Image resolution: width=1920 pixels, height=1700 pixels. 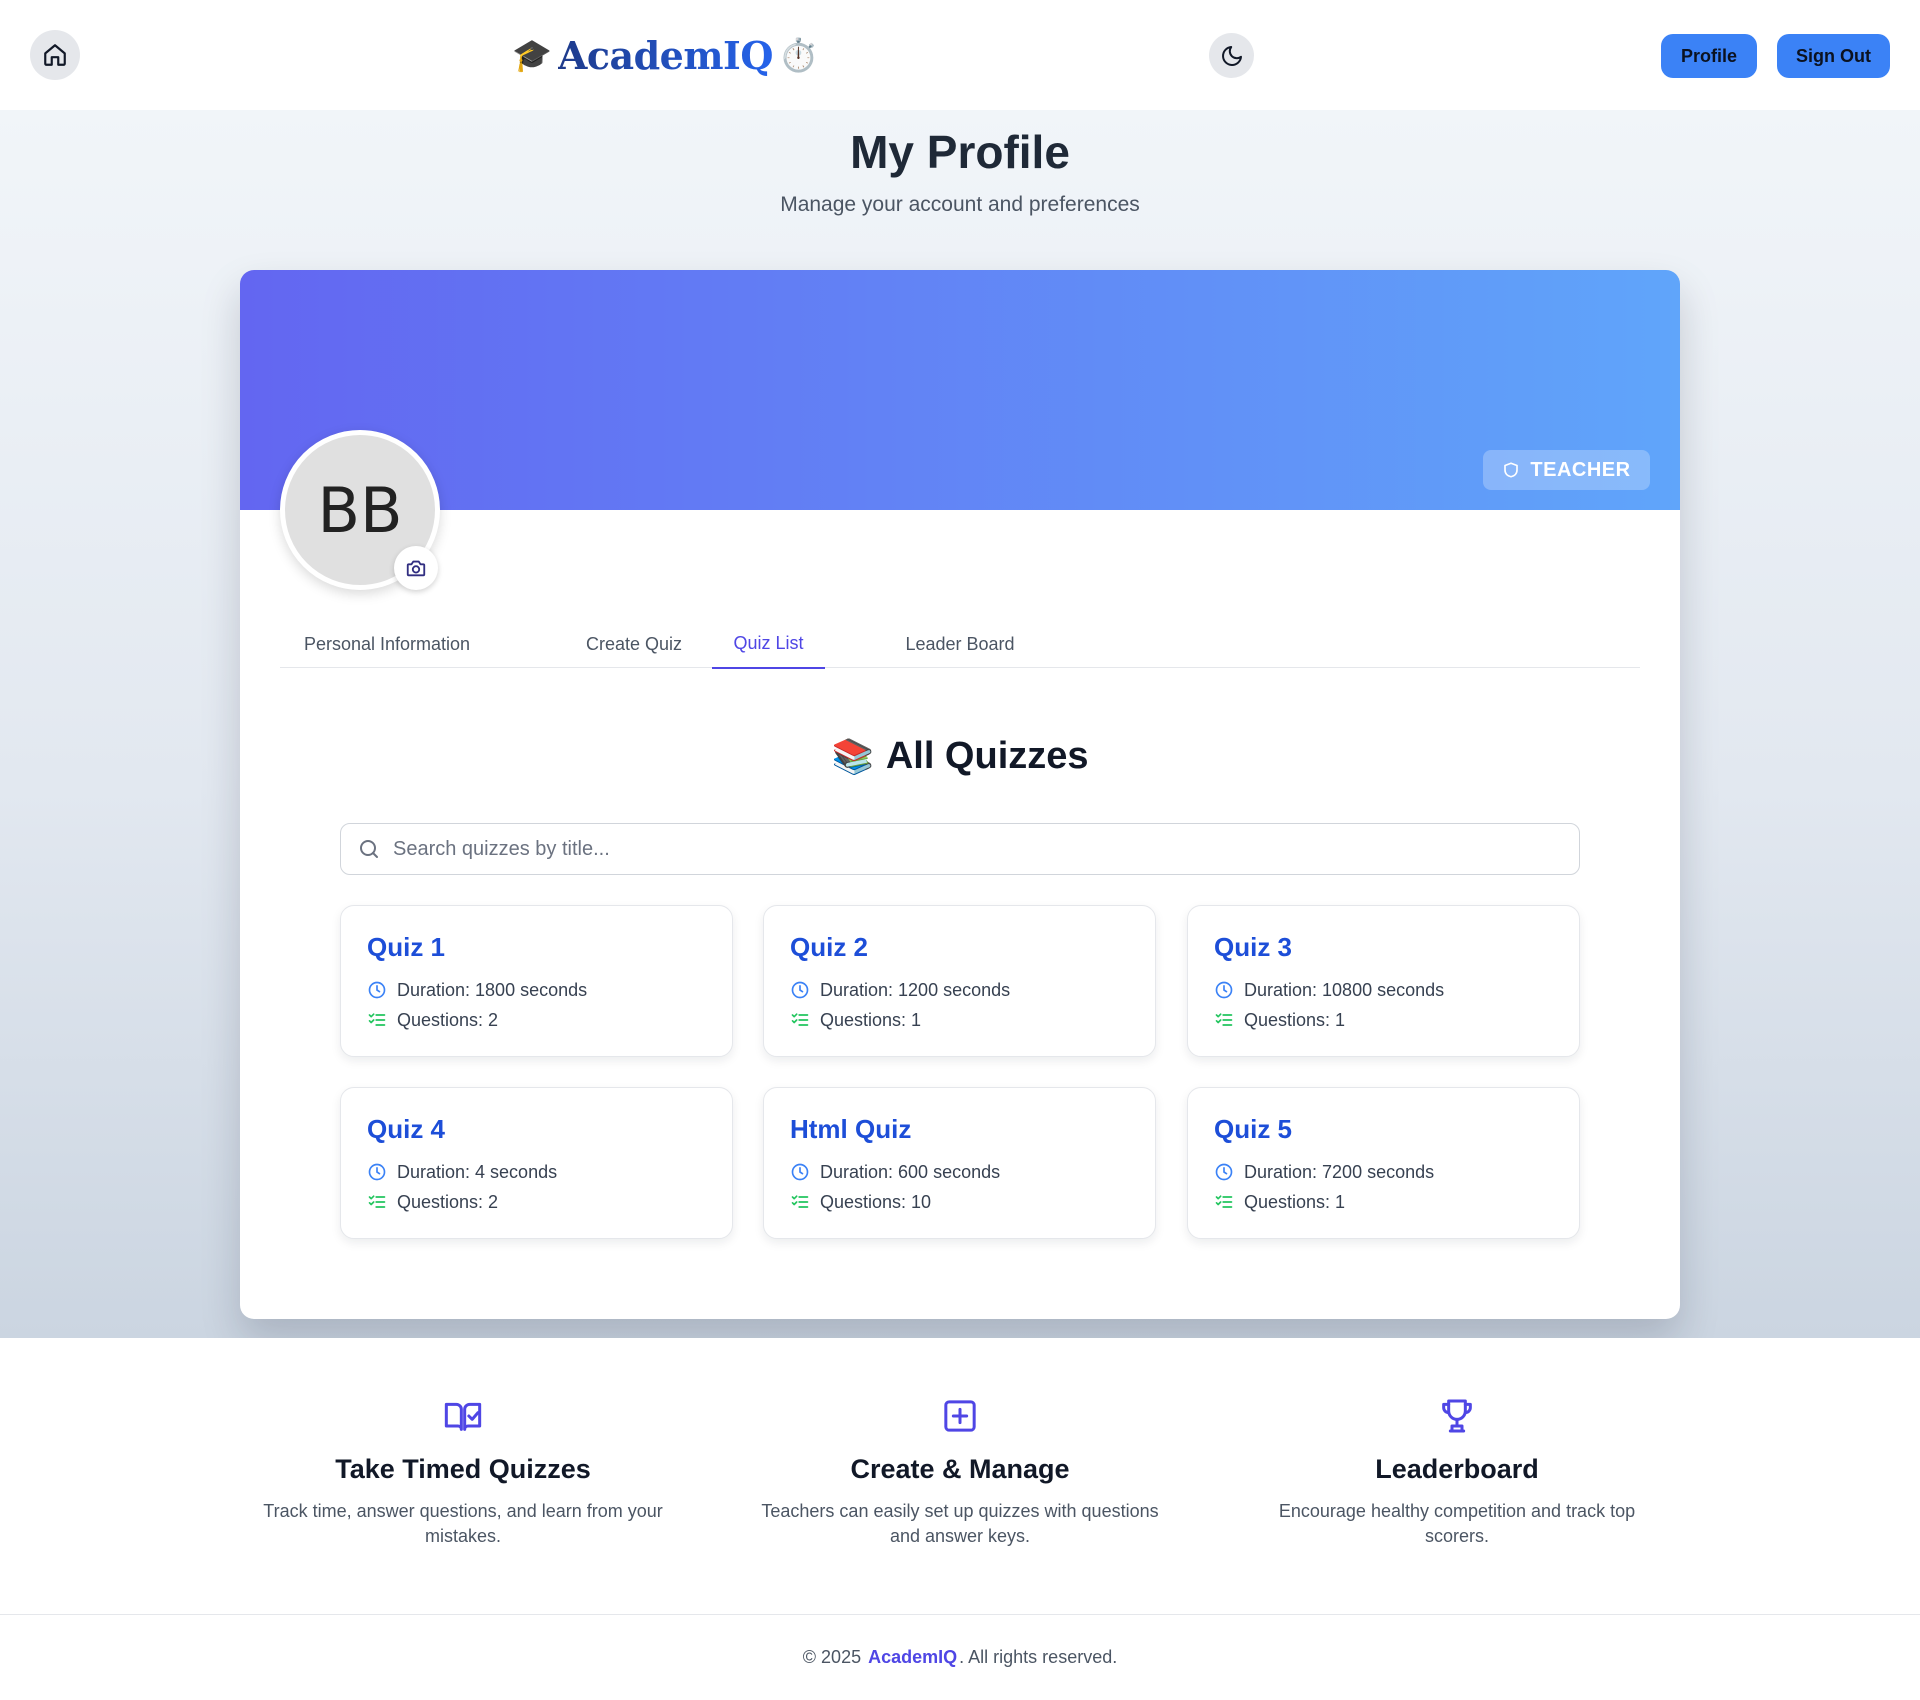 I want to click on change-avatar-button, so click(x=416, y=568).